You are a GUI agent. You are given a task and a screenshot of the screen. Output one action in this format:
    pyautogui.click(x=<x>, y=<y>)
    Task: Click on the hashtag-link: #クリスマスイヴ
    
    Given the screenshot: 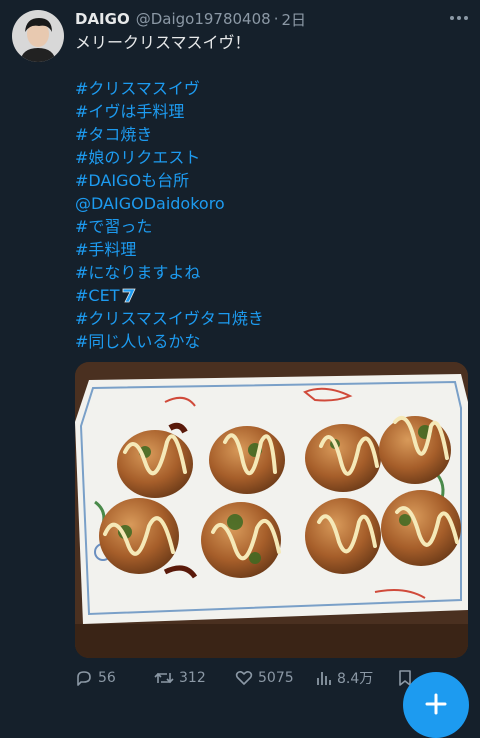 What is the action you would take?
    pyautogui.click(x=169, y=88)
    